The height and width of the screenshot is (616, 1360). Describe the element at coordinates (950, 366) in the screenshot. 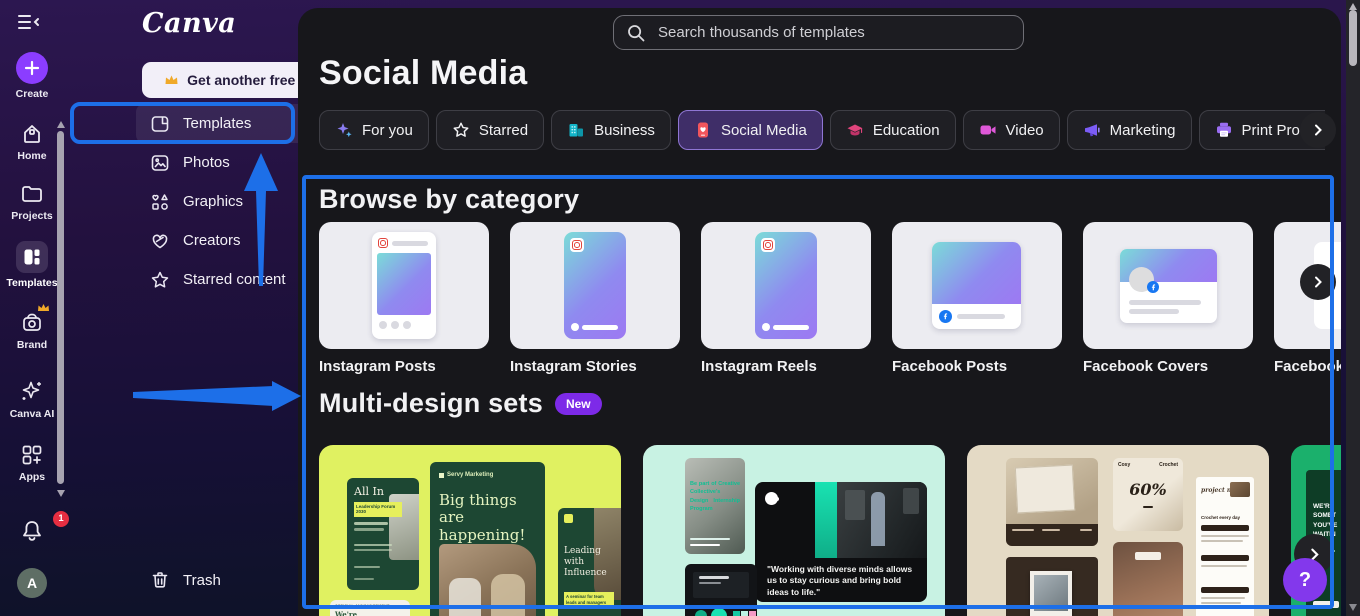

I see `card-label: Facebook Posts` at that location.